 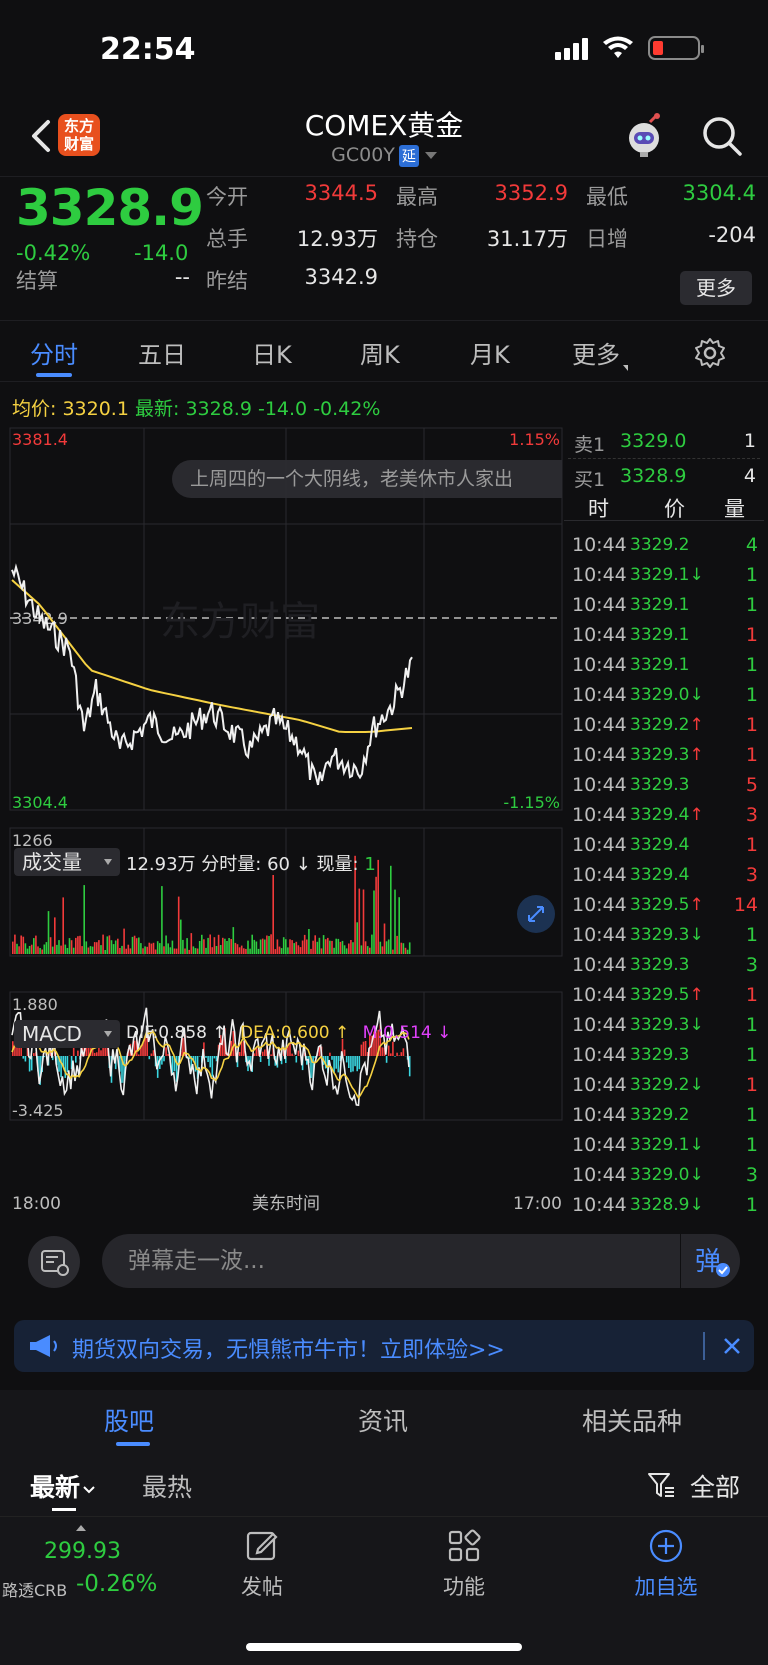 I want to click on tab-more: 更多, so click(x=600, y=353).